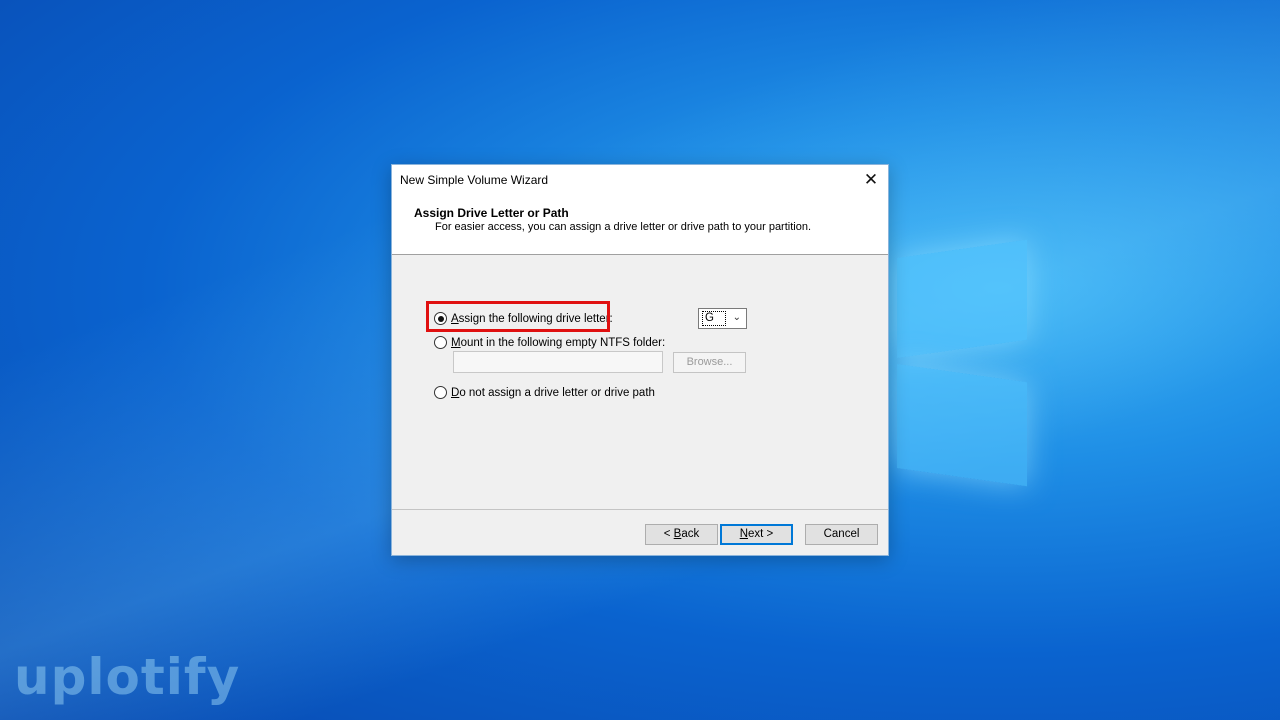 The image size is (1280, 720). I want to click on radio-assign-drive-letter: Assign the following drive letter:, so click(523, 318).